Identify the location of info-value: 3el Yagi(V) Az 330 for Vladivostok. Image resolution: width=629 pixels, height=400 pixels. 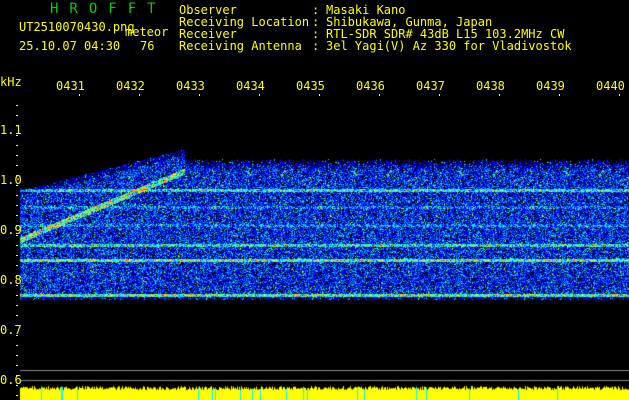
(449, 46).